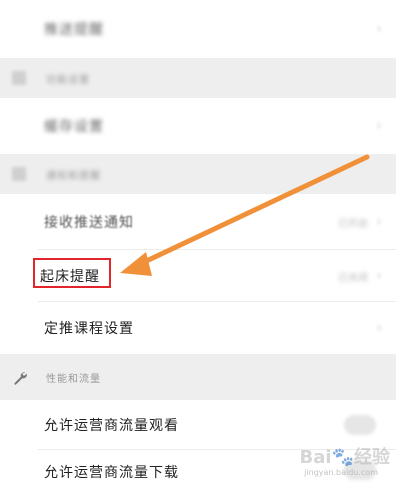 This screenshot has height=490, width=396. Describe the element at coordinates (74, 127) in the screenshot. I see `settings-row-label: 缓存设置` at that location.